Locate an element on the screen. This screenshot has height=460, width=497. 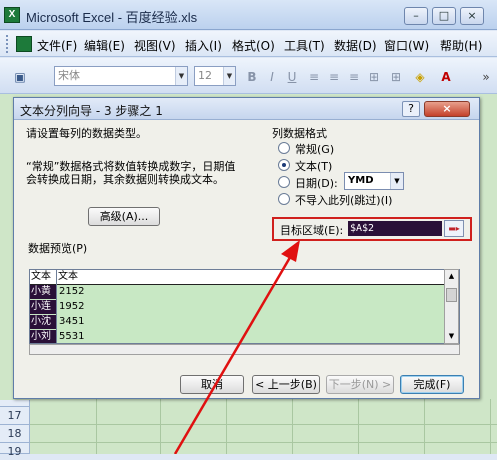
scroll-down-icon: ▼ is located at coordinates (451, 336).